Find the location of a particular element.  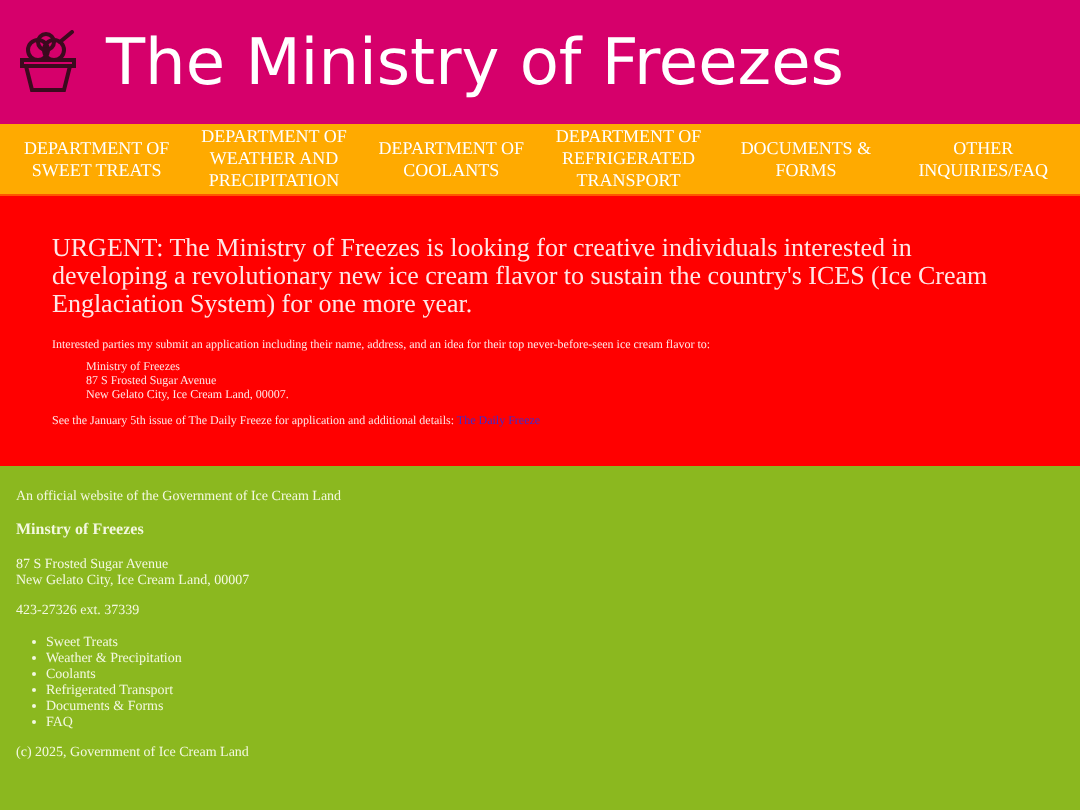

nav-link: DEPARTMENT OF COOLANTS is located at coordinates (451, 159).